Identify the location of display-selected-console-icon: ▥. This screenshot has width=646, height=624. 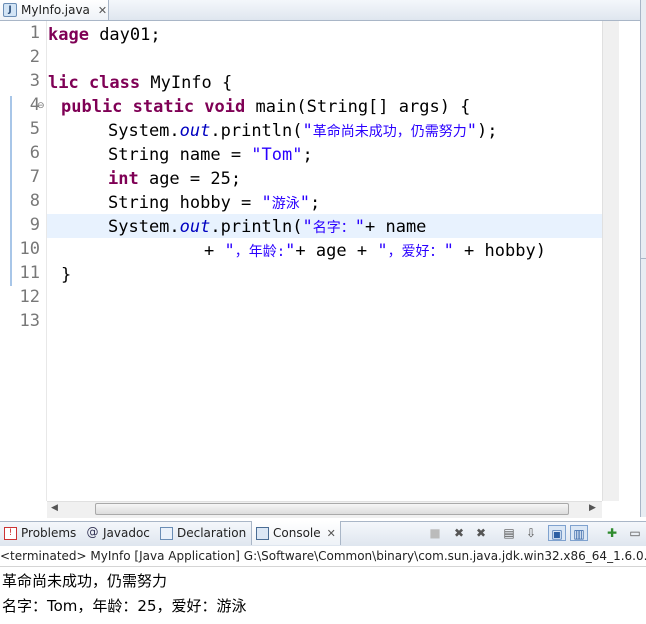
(579, 533).